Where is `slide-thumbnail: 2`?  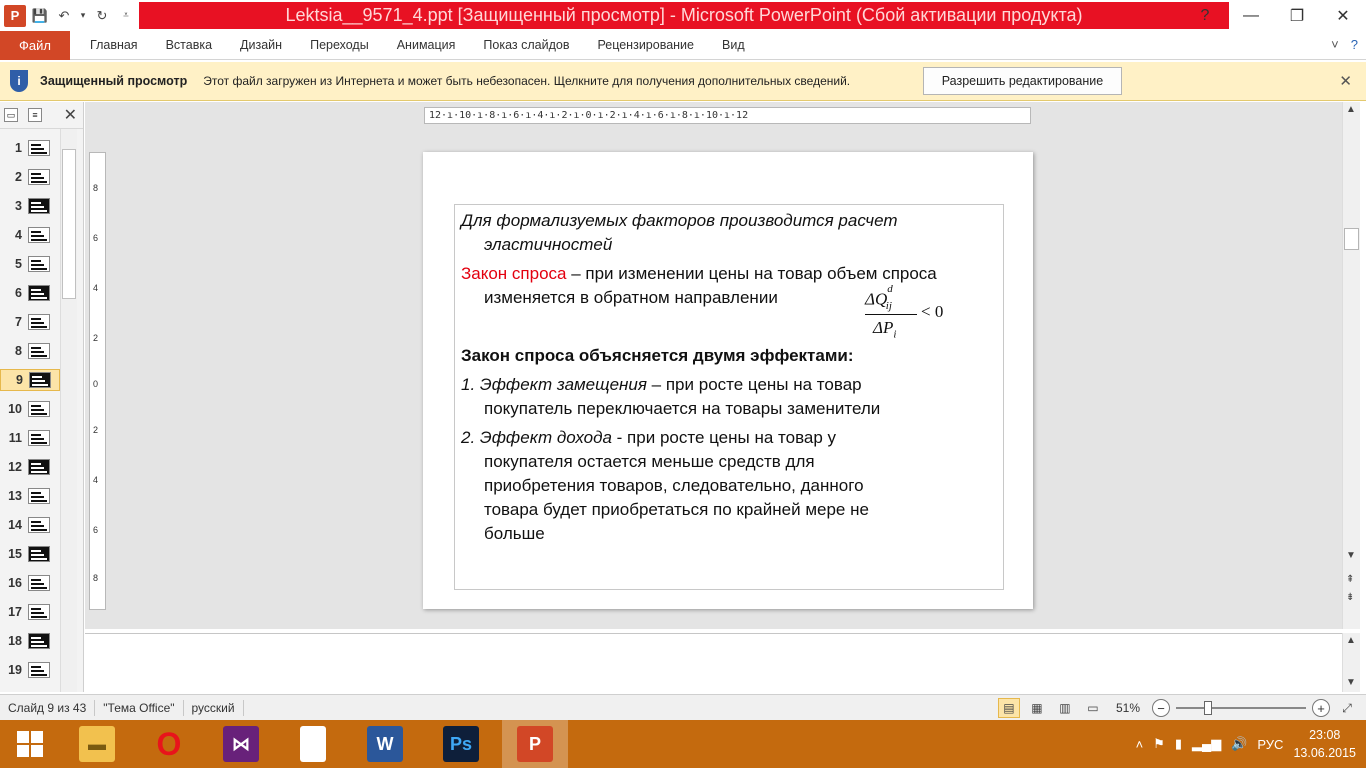 slide-thumbnail: 2 is located at coordinates (30, 177).